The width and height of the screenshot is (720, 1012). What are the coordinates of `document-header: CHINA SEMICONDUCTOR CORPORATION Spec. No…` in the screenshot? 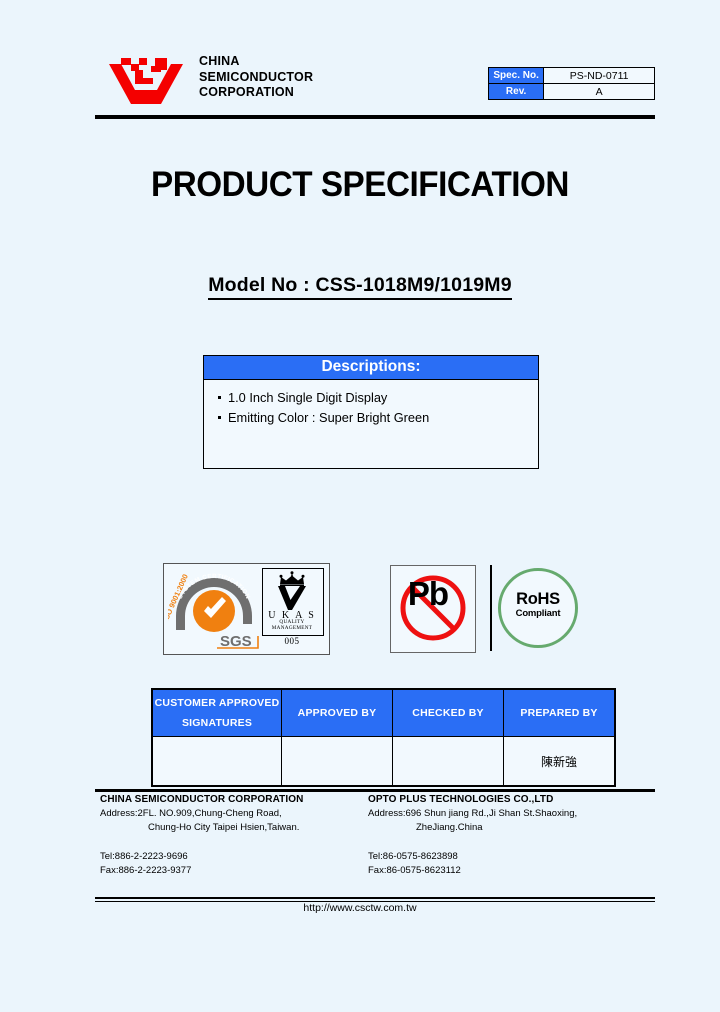 It's located at (375, 75).